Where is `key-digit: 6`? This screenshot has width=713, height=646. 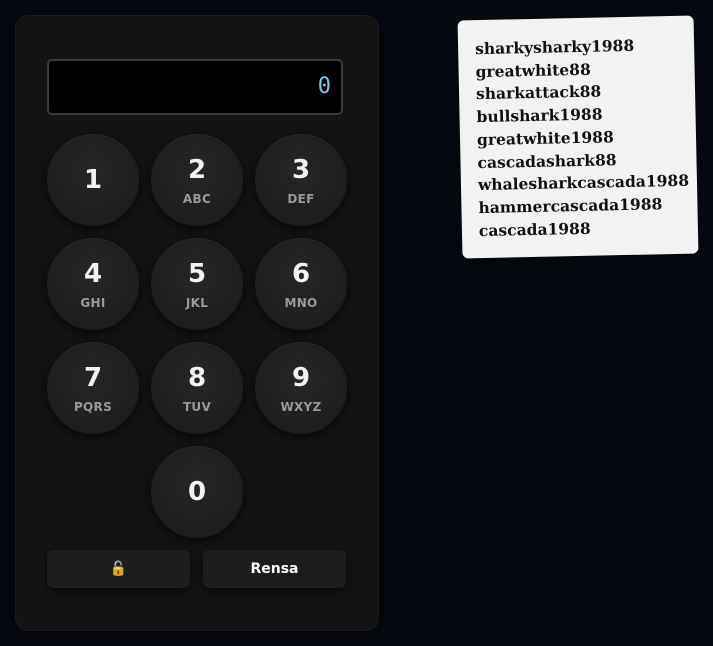
key-digit: 6 is located at coordinates (301, 274).